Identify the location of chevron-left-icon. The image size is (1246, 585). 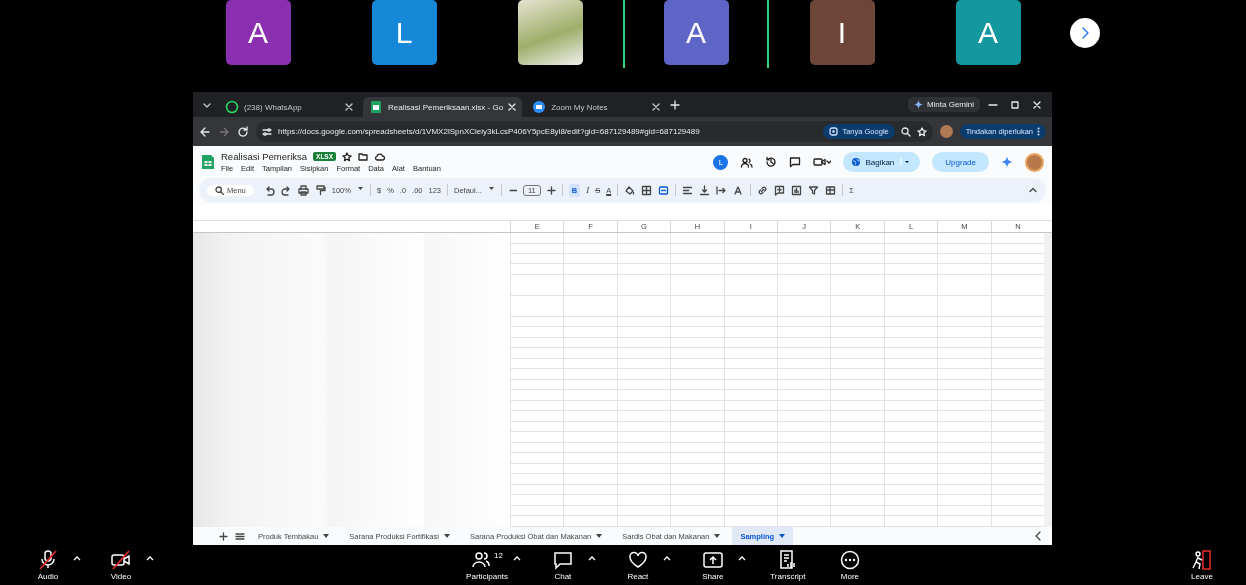
(1038, 536).